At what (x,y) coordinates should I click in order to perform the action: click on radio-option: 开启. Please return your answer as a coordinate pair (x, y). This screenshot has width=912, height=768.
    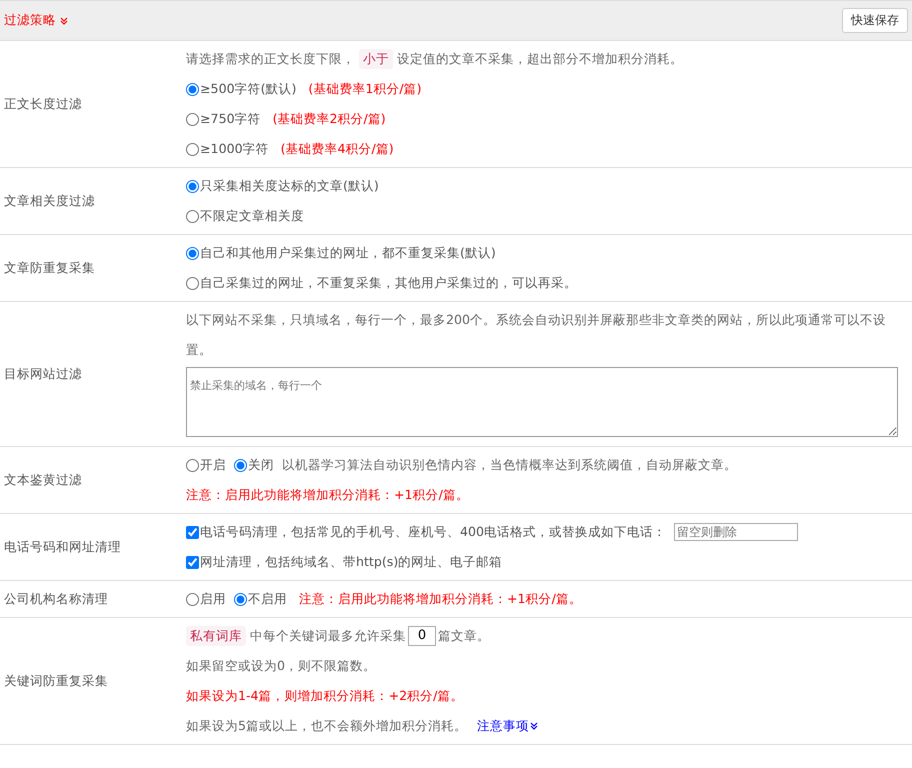
    Looking at the image, I should click on (206, 465).